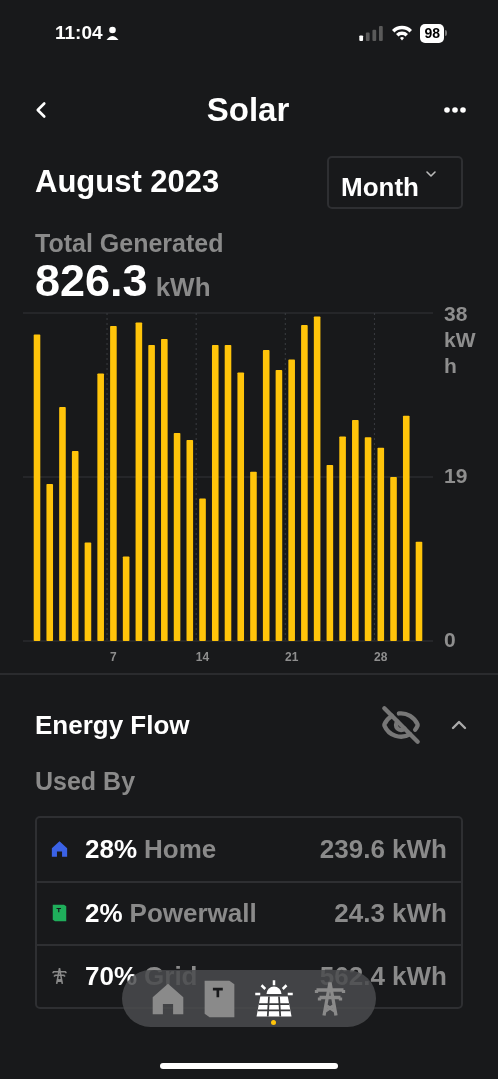  Describe the element at coordinates (455, 110) in the screenshot. I see `more-icon` at that location.